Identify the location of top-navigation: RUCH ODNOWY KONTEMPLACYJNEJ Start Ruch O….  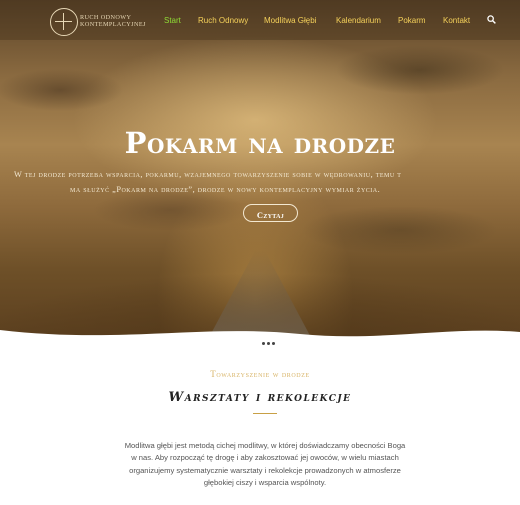
(260, 20).